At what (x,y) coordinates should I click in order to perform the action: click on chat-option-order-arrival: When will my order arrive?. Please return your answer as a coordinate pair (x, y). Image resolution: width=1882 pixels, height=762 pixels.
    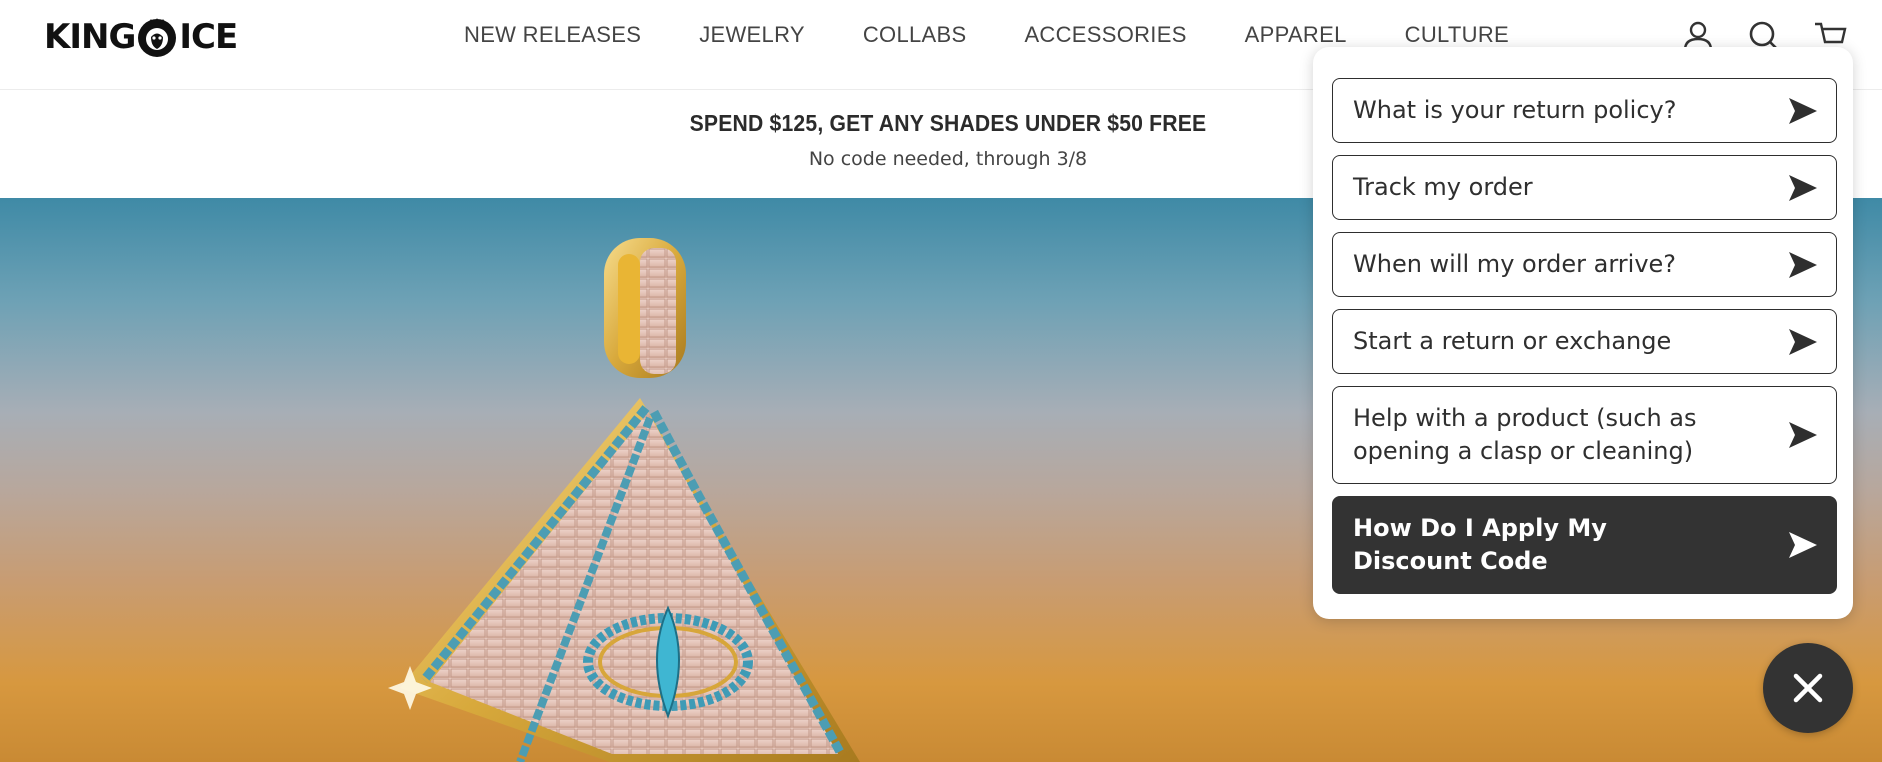
    Looking at the image, I should click on (1584, 264).